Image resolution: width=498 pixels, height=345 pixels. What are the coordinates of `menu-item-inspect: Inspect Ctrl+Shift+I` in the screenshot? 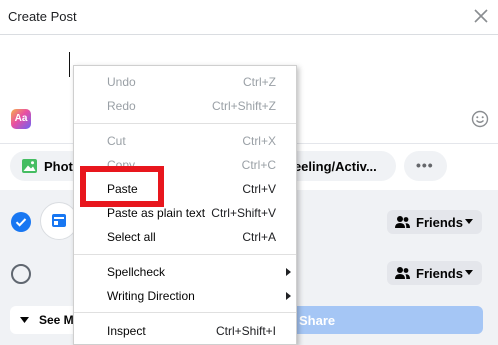 It's located at (185, 331).